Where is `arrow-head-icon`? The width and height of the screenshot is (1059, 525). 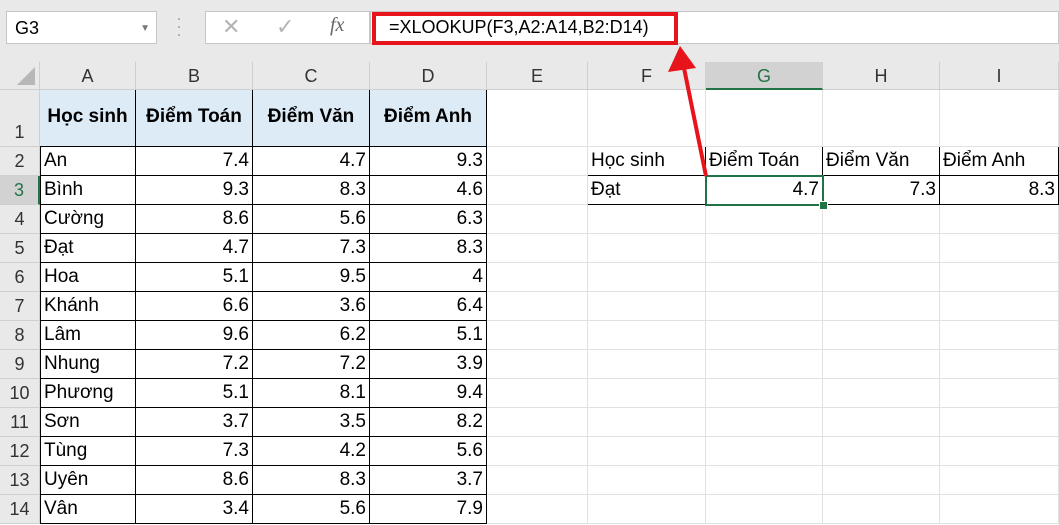 arrow-head-icon is located at coordinates (682, 59).